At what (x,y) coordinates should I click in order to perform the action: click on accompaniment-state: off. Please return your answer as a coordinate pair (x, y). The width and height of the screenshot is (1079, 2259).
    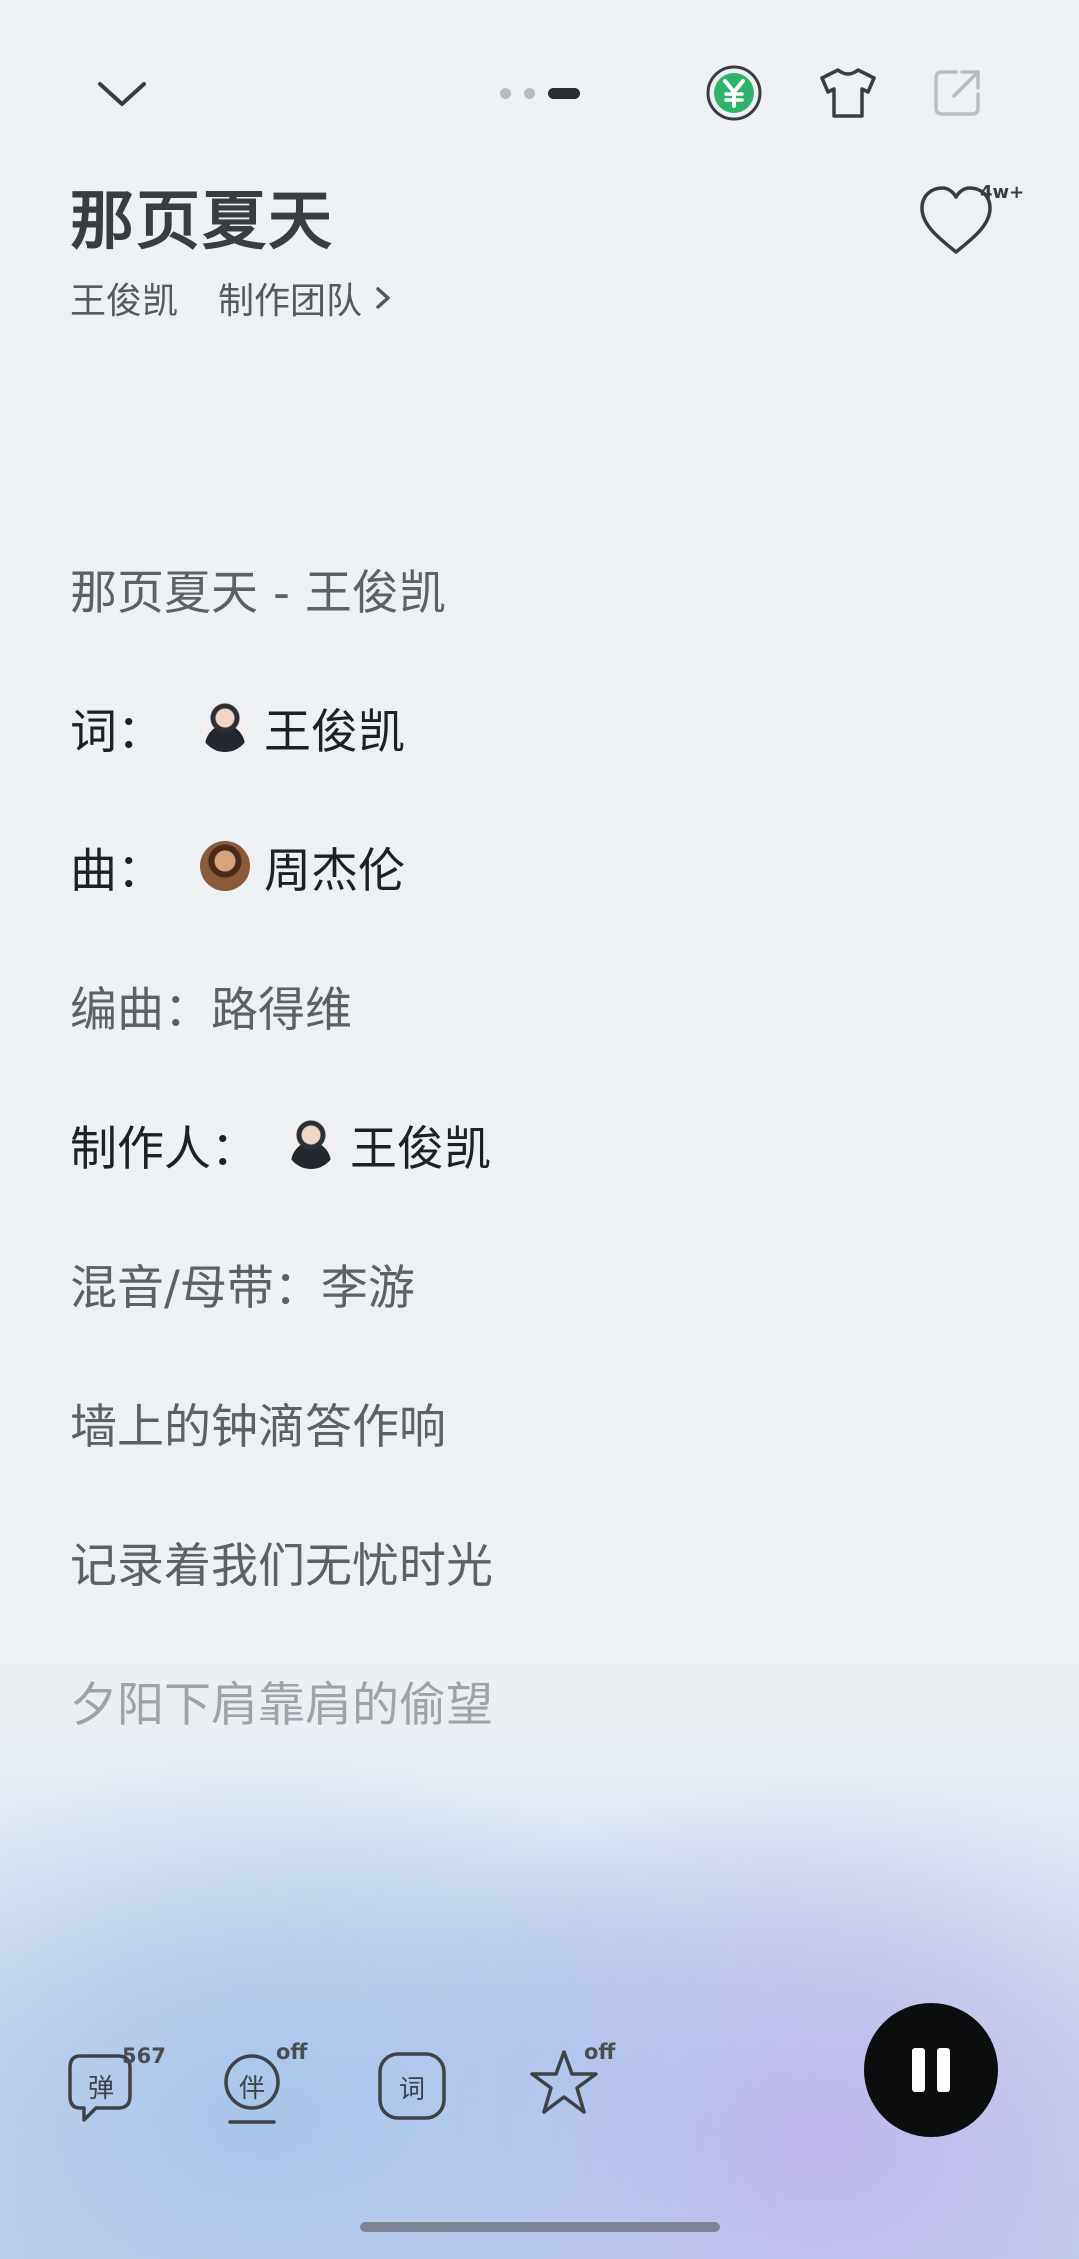
    Looking at the image, I should click on (292, 2052).